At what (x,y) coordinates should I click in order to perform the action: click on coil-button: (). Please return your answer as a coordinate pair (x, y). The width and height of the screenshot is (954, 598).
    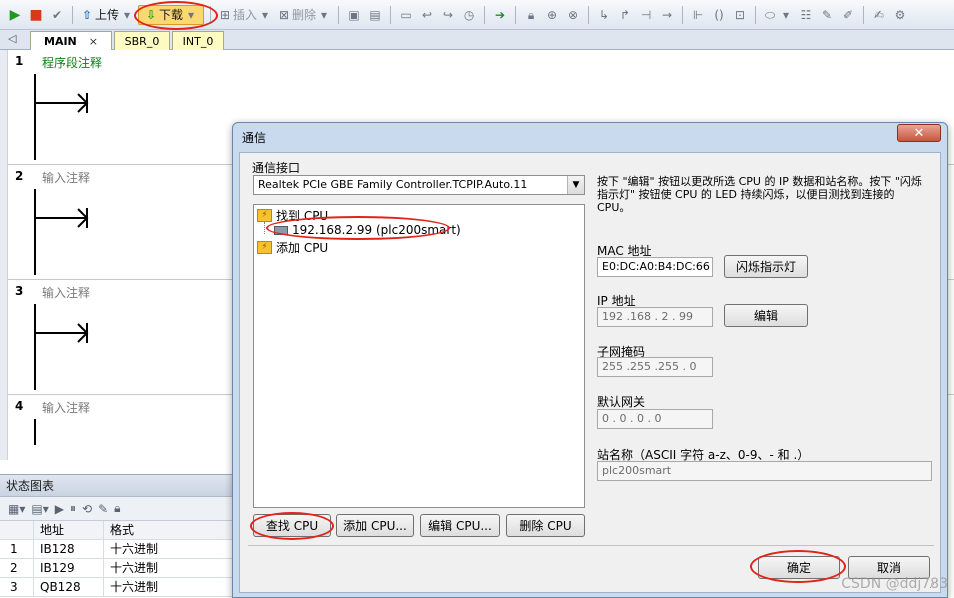
    Looking at the image, I should click on (719, 15).